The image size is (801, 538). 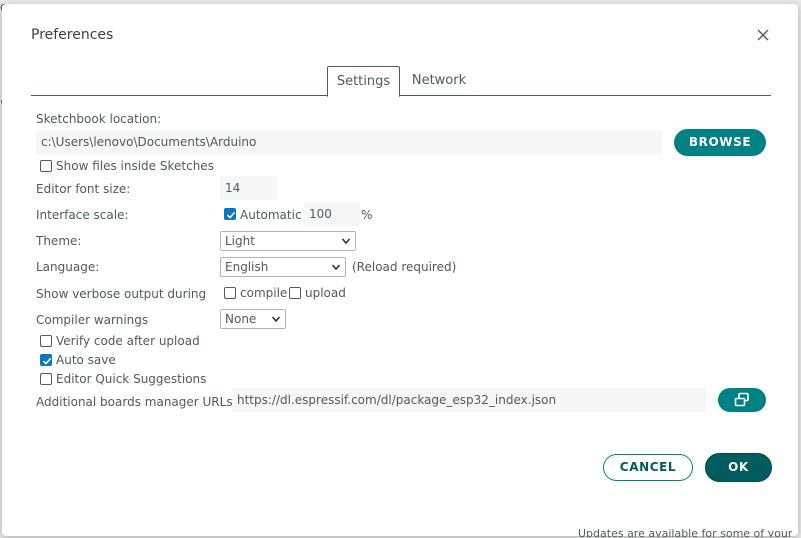 What do you see at coordinates (685, 532) in the screenshot?
I see `background-notification-text: Updates are available for some of your` at bounding box center [685, 532].